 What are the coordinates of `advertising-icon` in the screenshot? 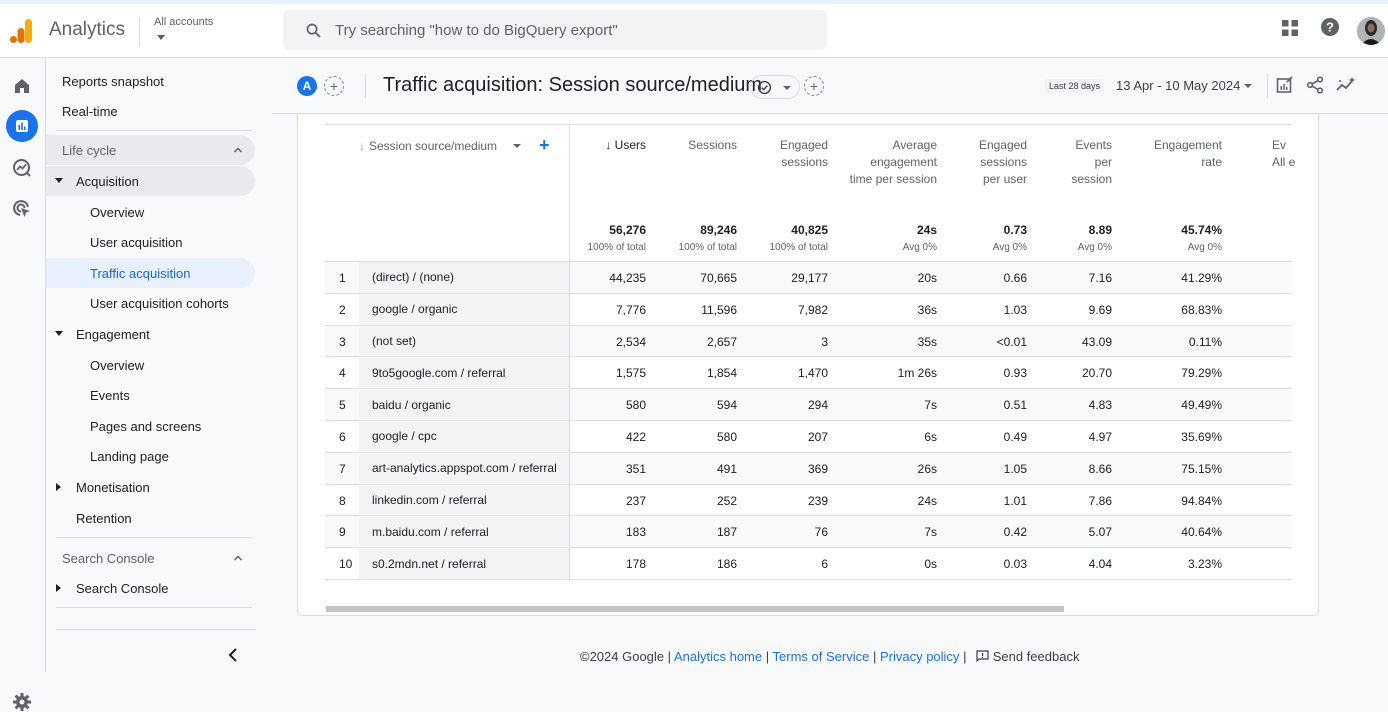 It's located at (22, 209).